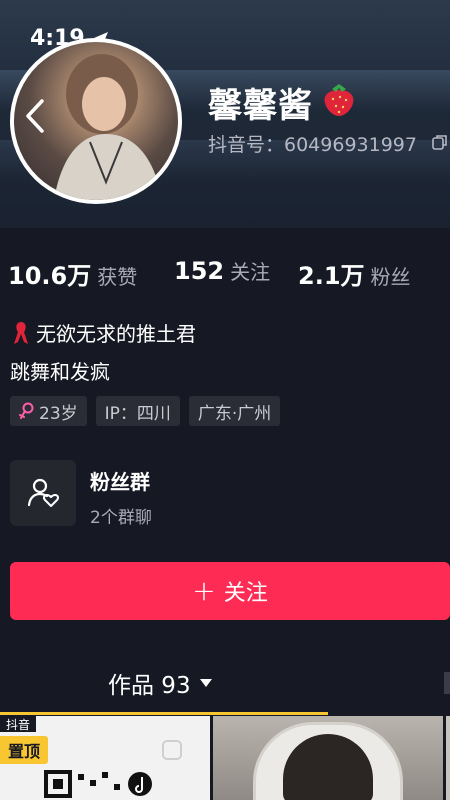  I want to click on tag-ip: IP：四川, so click(137, 411).